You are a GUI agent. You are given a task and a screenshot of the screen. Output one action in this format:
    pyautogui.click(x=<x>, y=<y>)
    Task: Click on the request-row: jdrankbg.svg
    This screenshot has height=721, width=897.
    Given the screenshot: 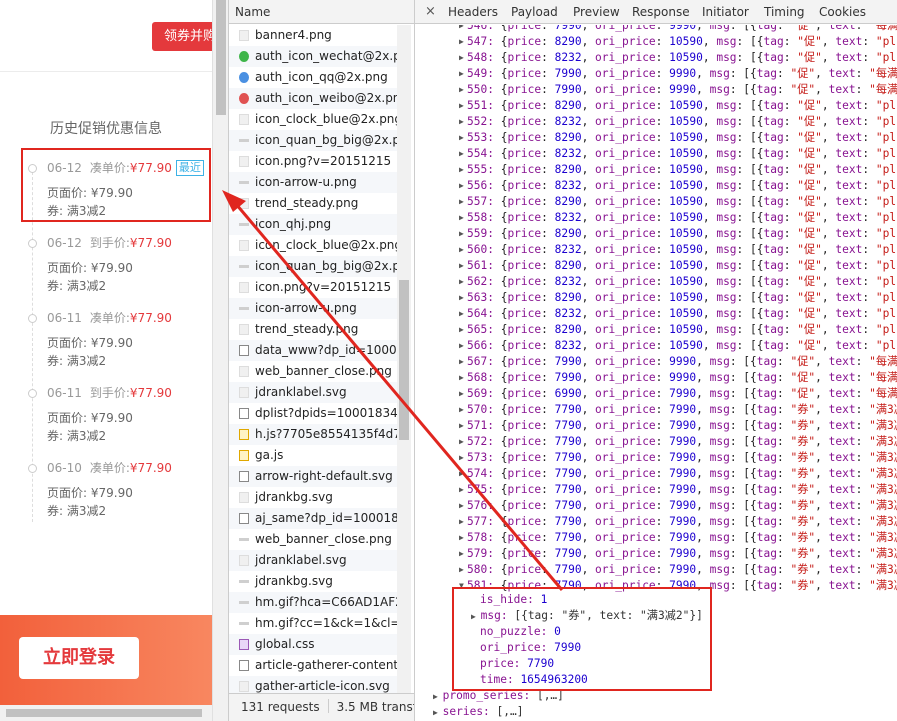 What is the action you would take?
    pyautogui.click(x=313, y=581)
    